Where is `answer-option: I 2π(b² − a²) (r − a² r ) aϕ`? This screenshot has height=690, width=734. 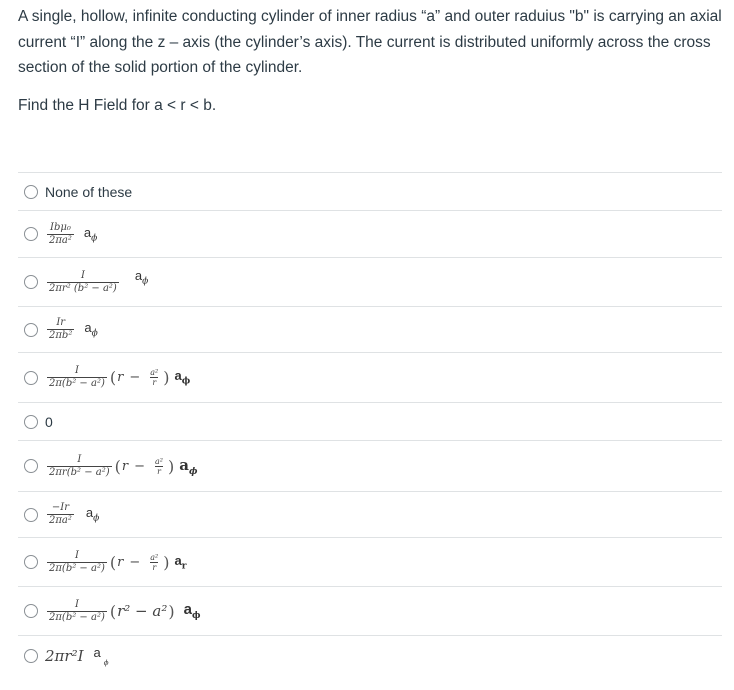 answer-option: I 2π(b² − a²) (r − a² r ) aϕ is located at coordinates (370, 377).